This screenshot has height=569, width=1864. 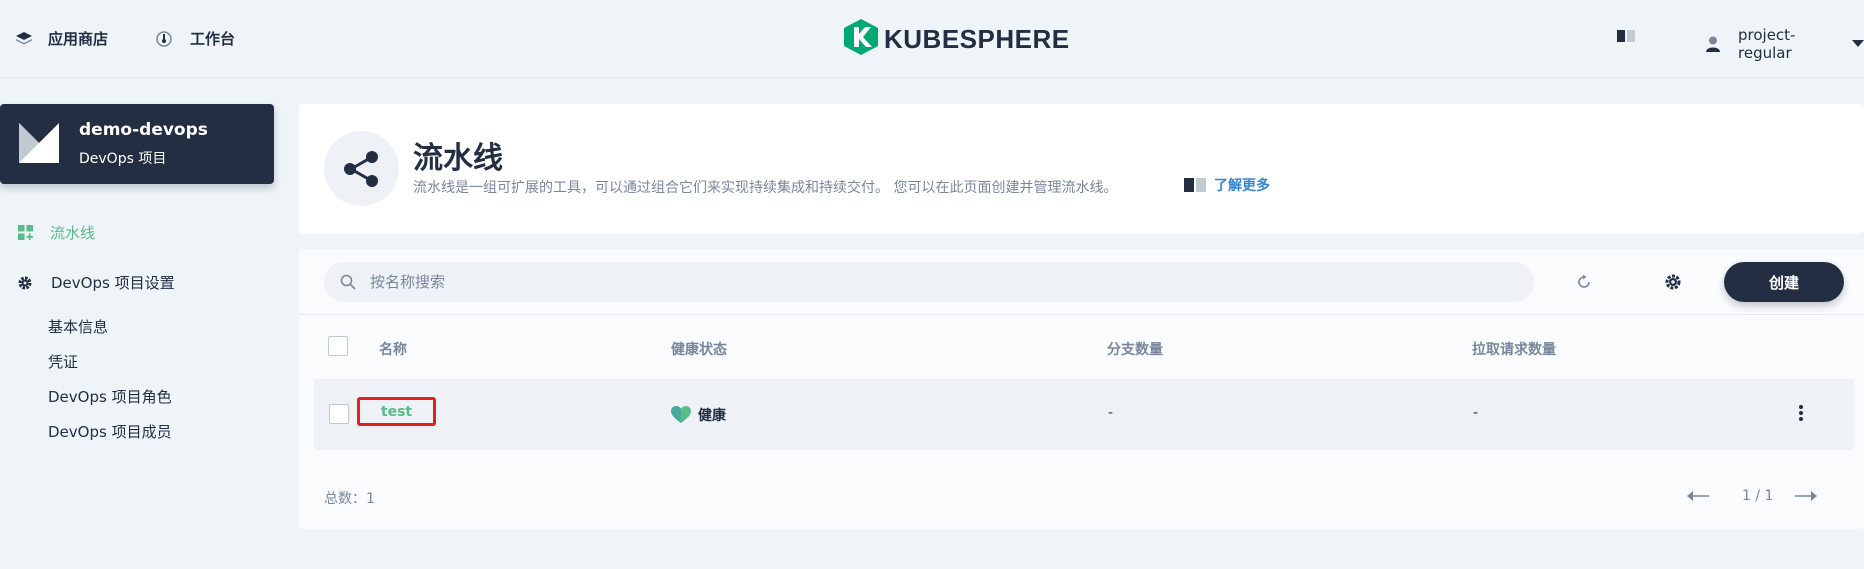 I want to click on search-icon, so click(x=348, y=282).